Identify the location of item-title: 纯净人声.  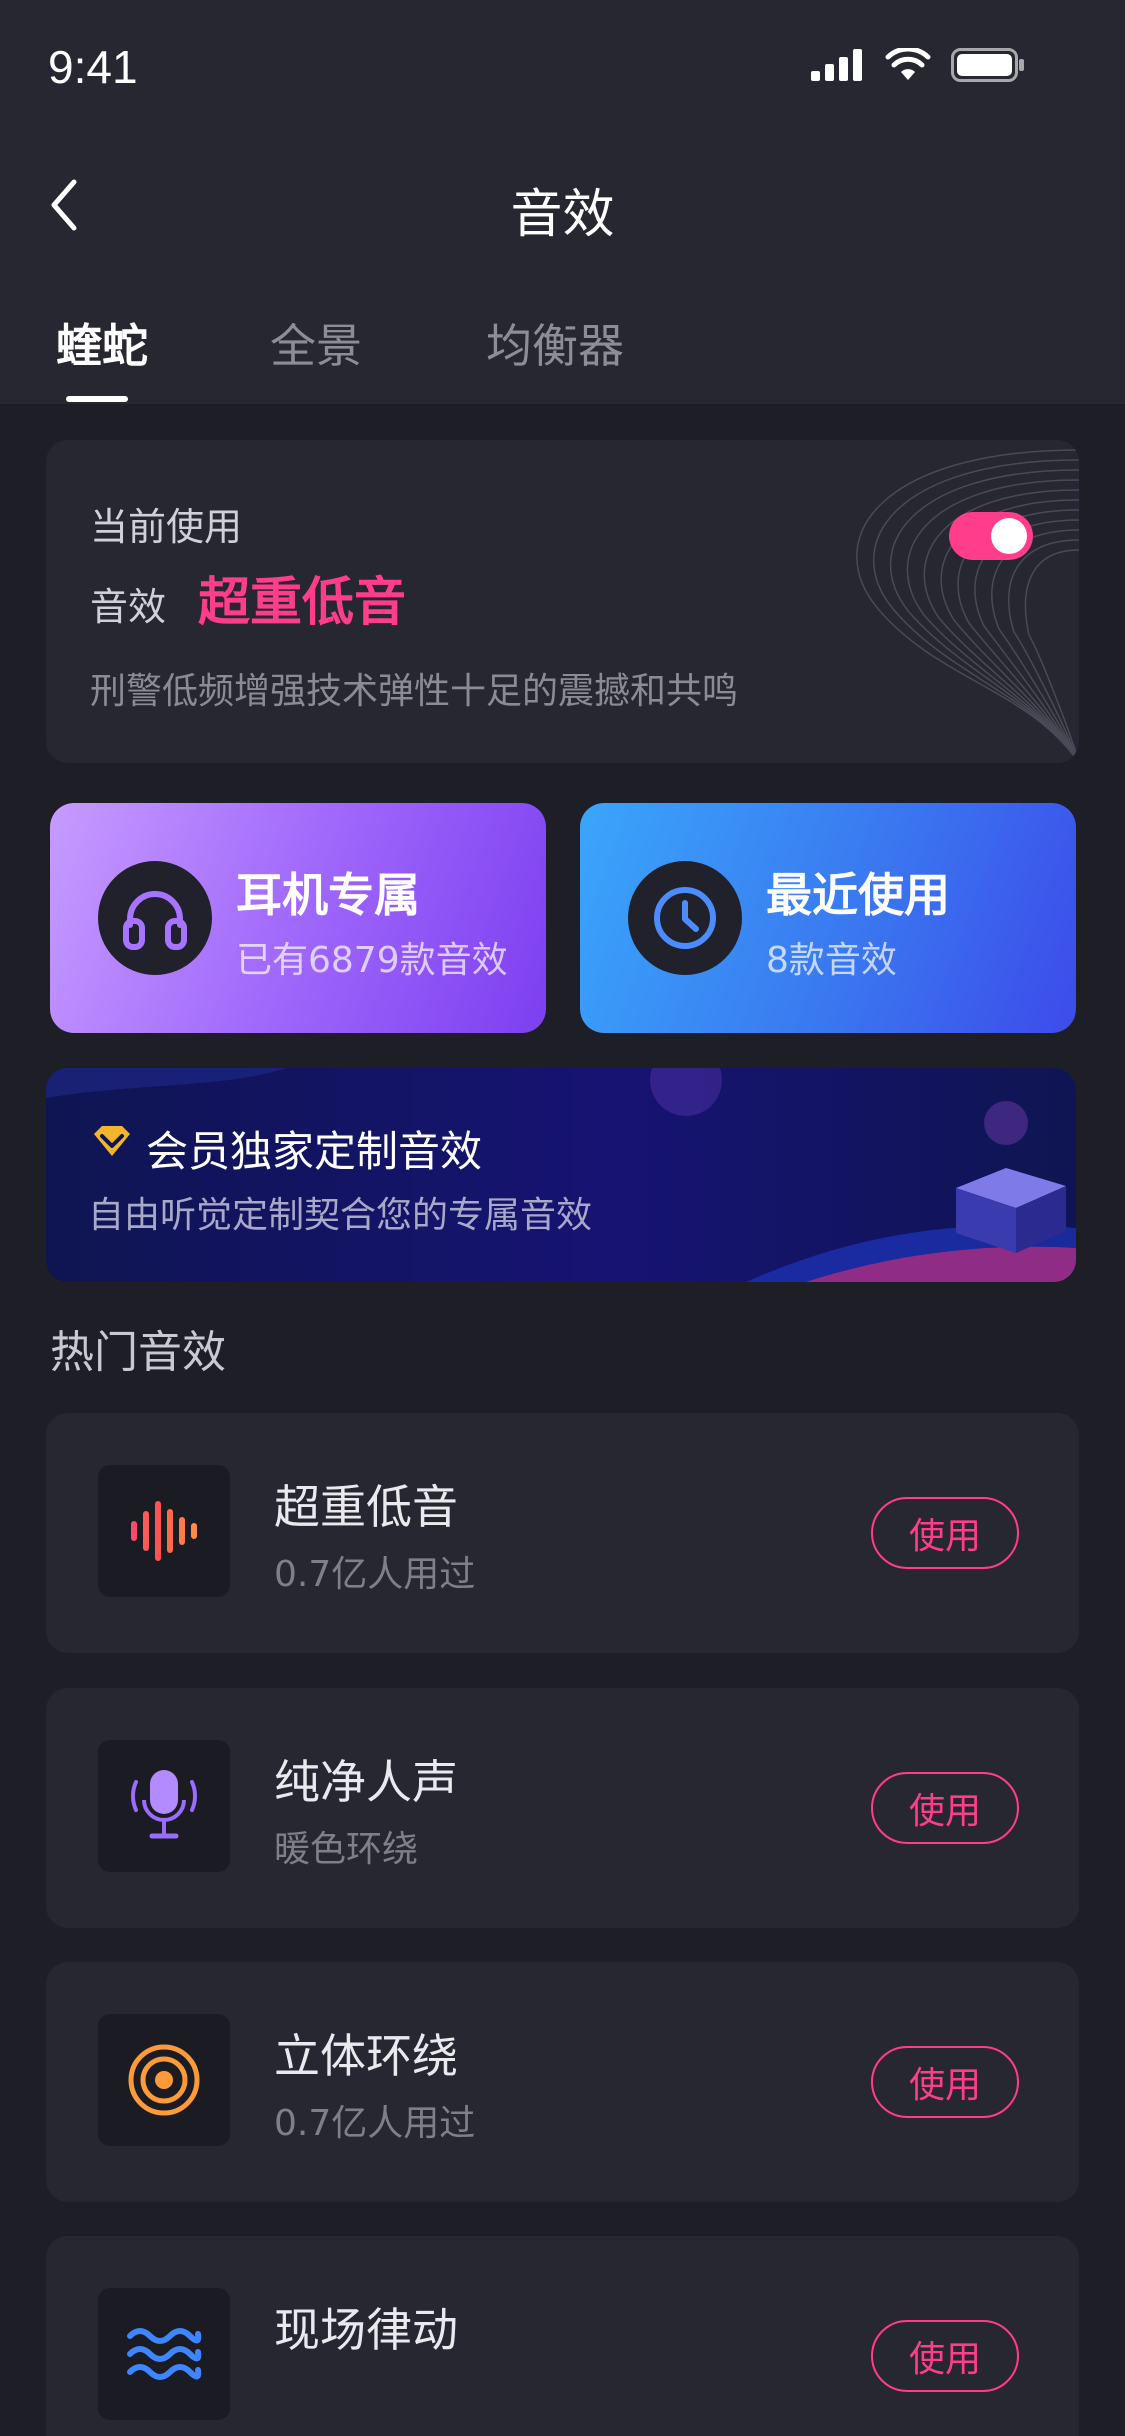
(366, 1782).